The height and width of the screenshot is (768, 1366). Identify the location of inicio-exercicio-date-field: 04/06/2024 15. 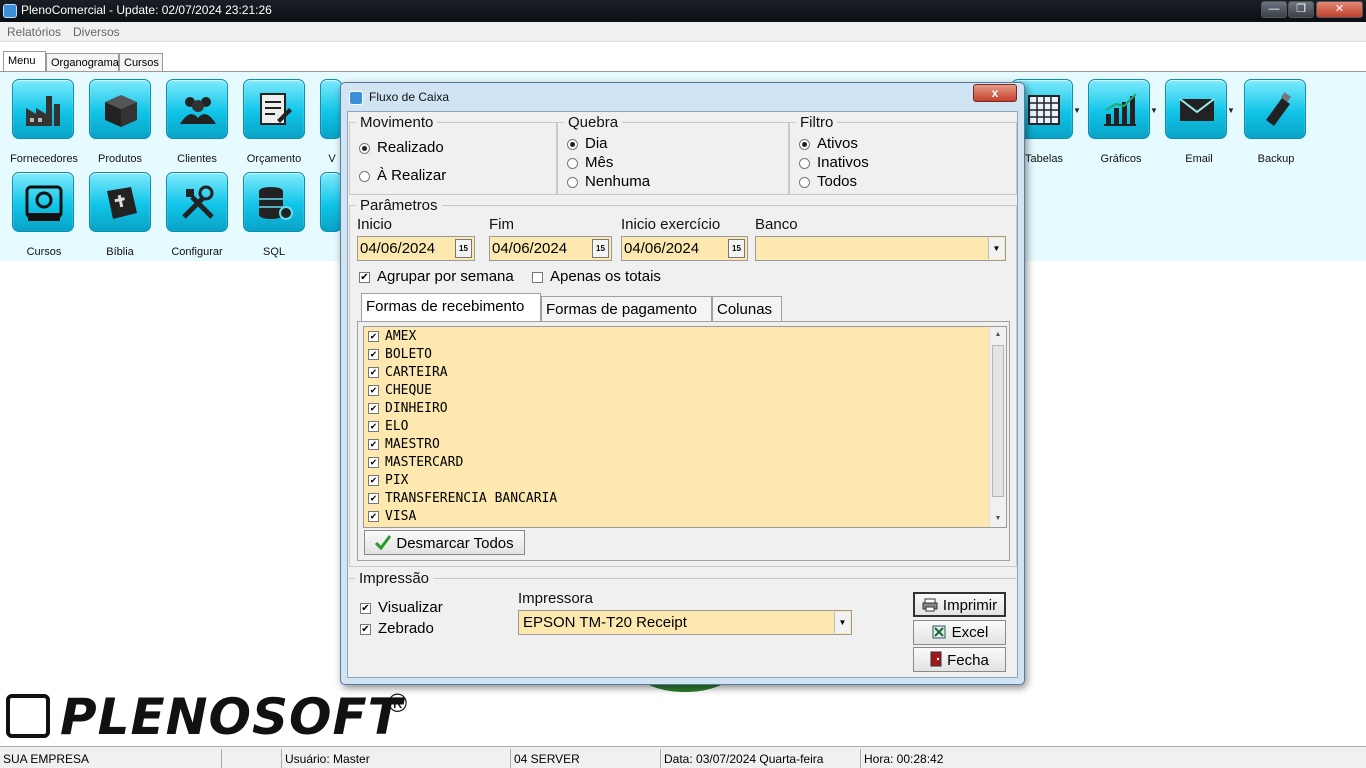
(684, 248).